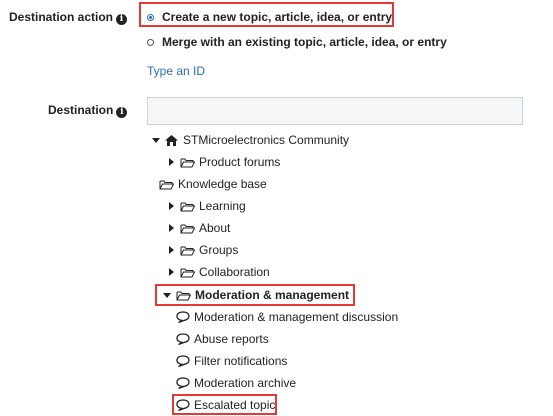  Describe the element at coordinates (335, 111) in the screenshot. I see `destination-input` at that location.